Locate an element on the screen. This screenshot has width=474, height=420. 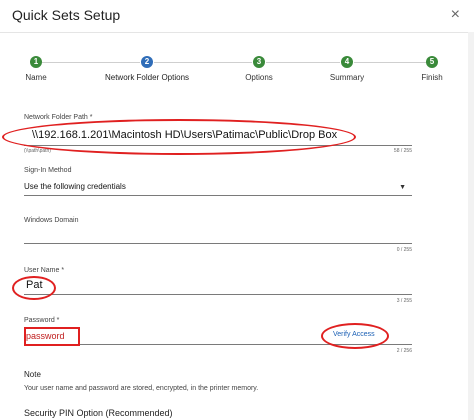
step-number: 5 is located at coordinates (432, 62).